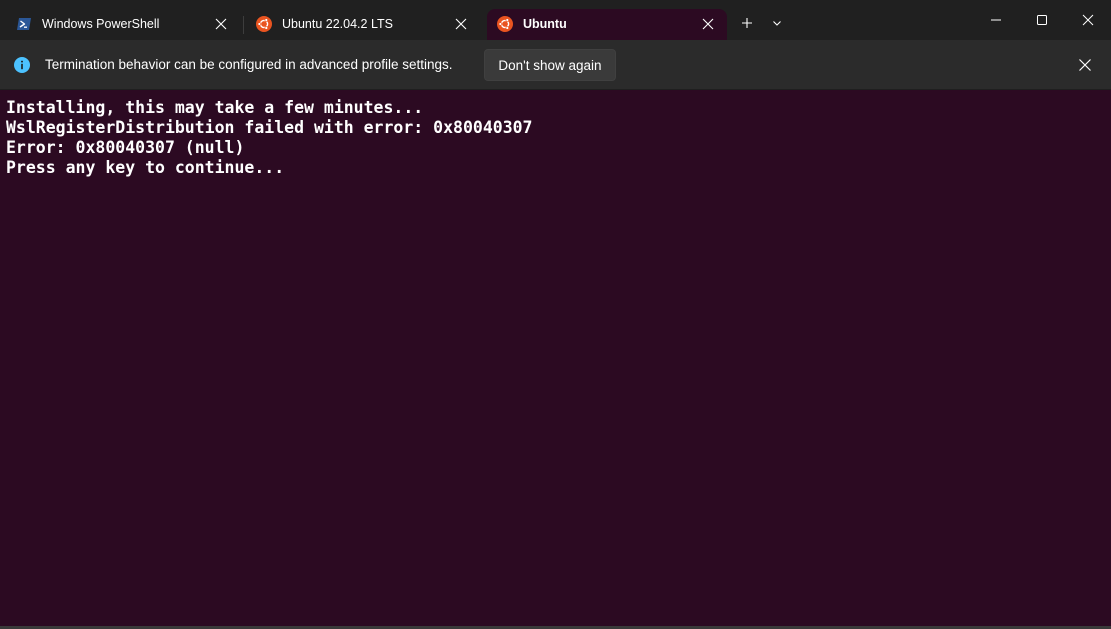 This screenshot has width=1111, height=629. What do you see at coordinates (24, 24) in the screenshot?
I see `powershell-icon` at bounding box center [24, 24].